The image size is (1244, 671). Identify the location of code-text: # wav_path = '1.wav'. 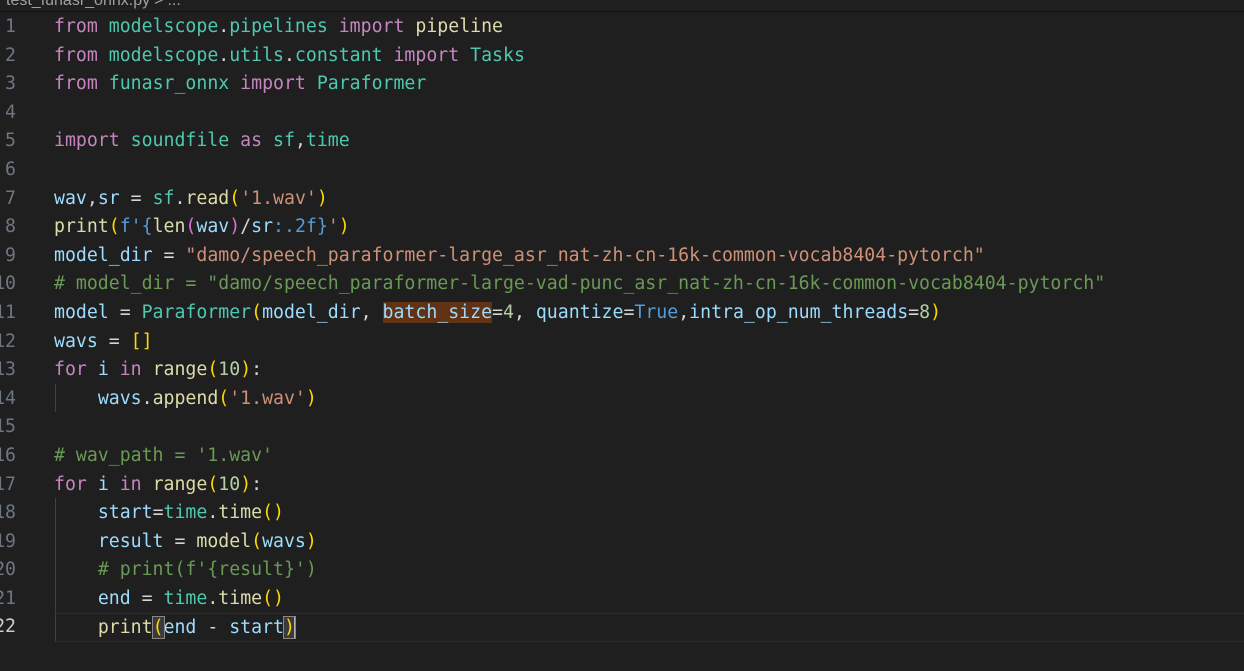
(649, 456).